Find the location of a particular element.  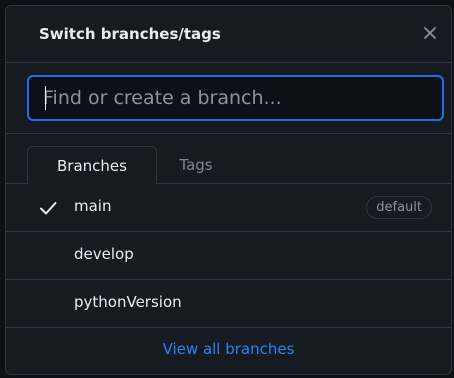

default-badge: default is located at coordinates (399, 207).